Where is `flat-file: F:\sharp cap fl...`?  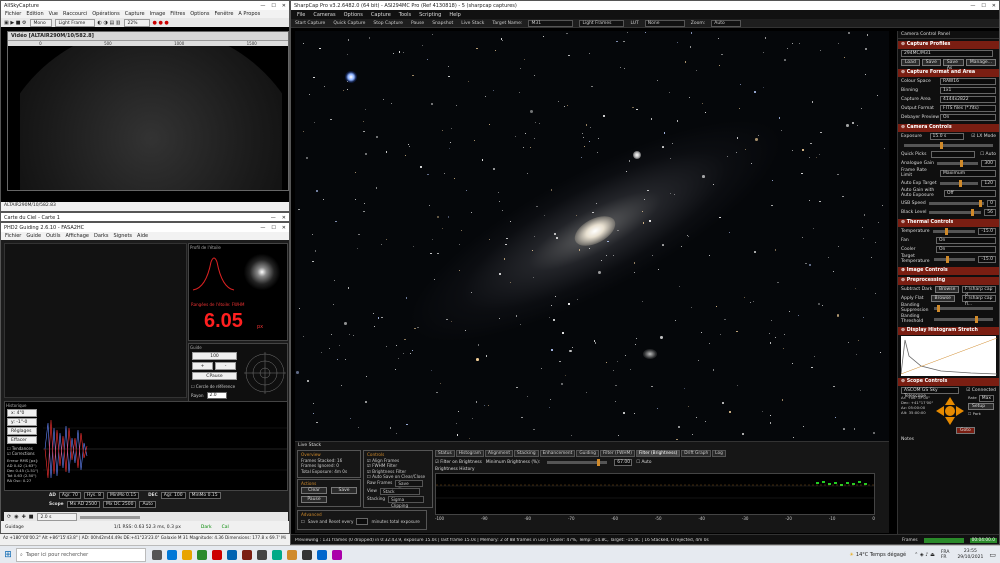
flat-file: F:\sharp cap fl... is located at coordinates (978, 301).